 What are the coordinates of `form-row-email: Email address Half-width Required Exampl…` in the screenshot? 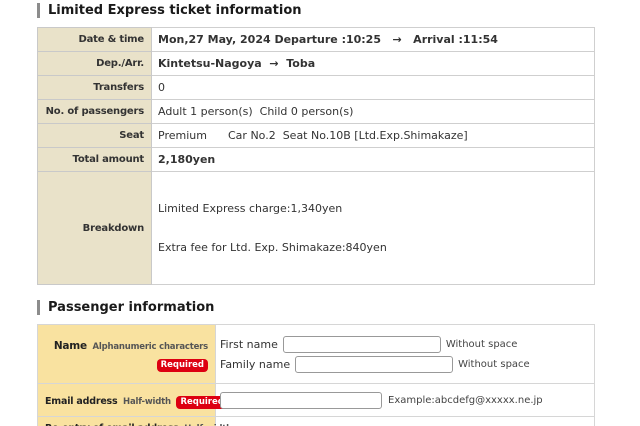 It's located at (316, 400).